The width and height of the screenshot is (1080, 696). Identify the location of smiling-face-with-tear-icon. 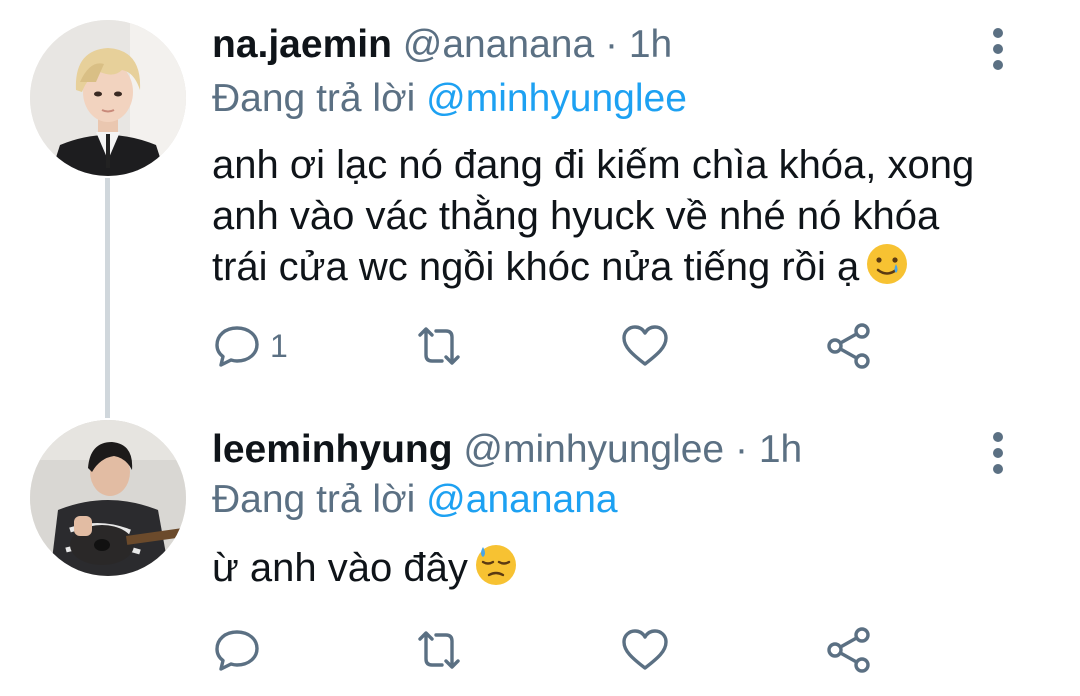
(887, 264).